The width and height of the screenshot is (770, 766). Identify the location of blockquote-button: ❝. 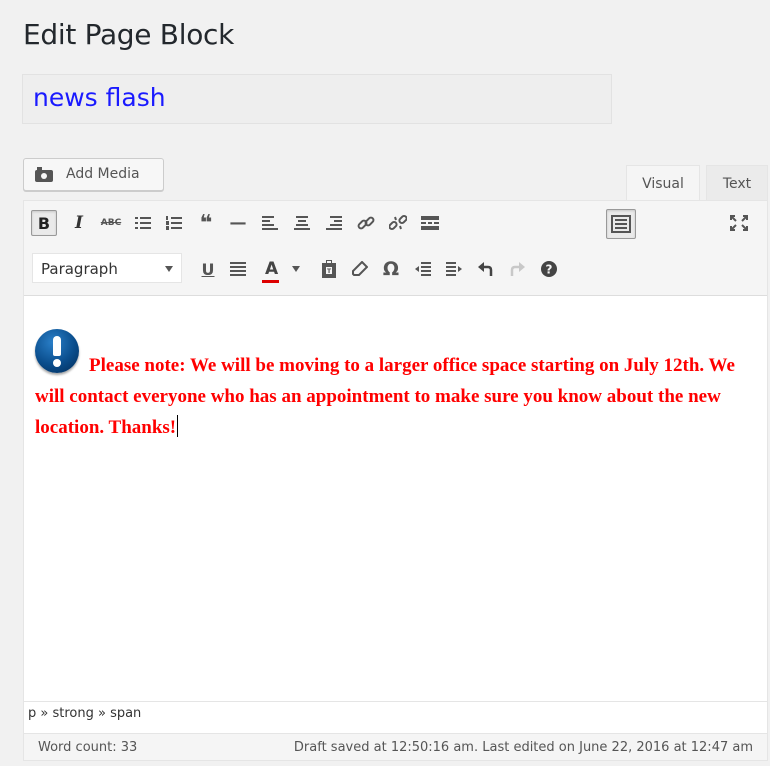
(206, 223).